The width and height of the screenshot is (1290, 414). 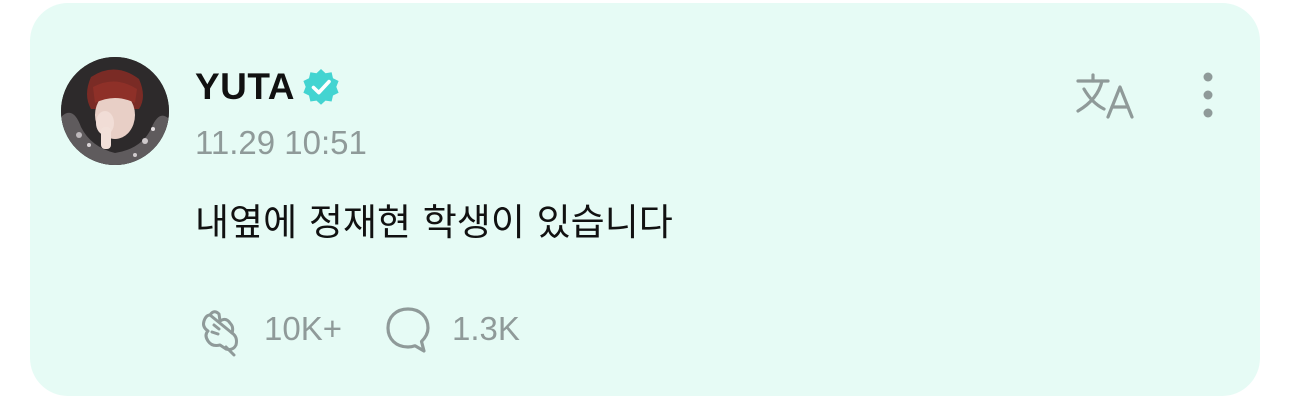 I want to click on more-options-button, so click(x=1208, y=97).